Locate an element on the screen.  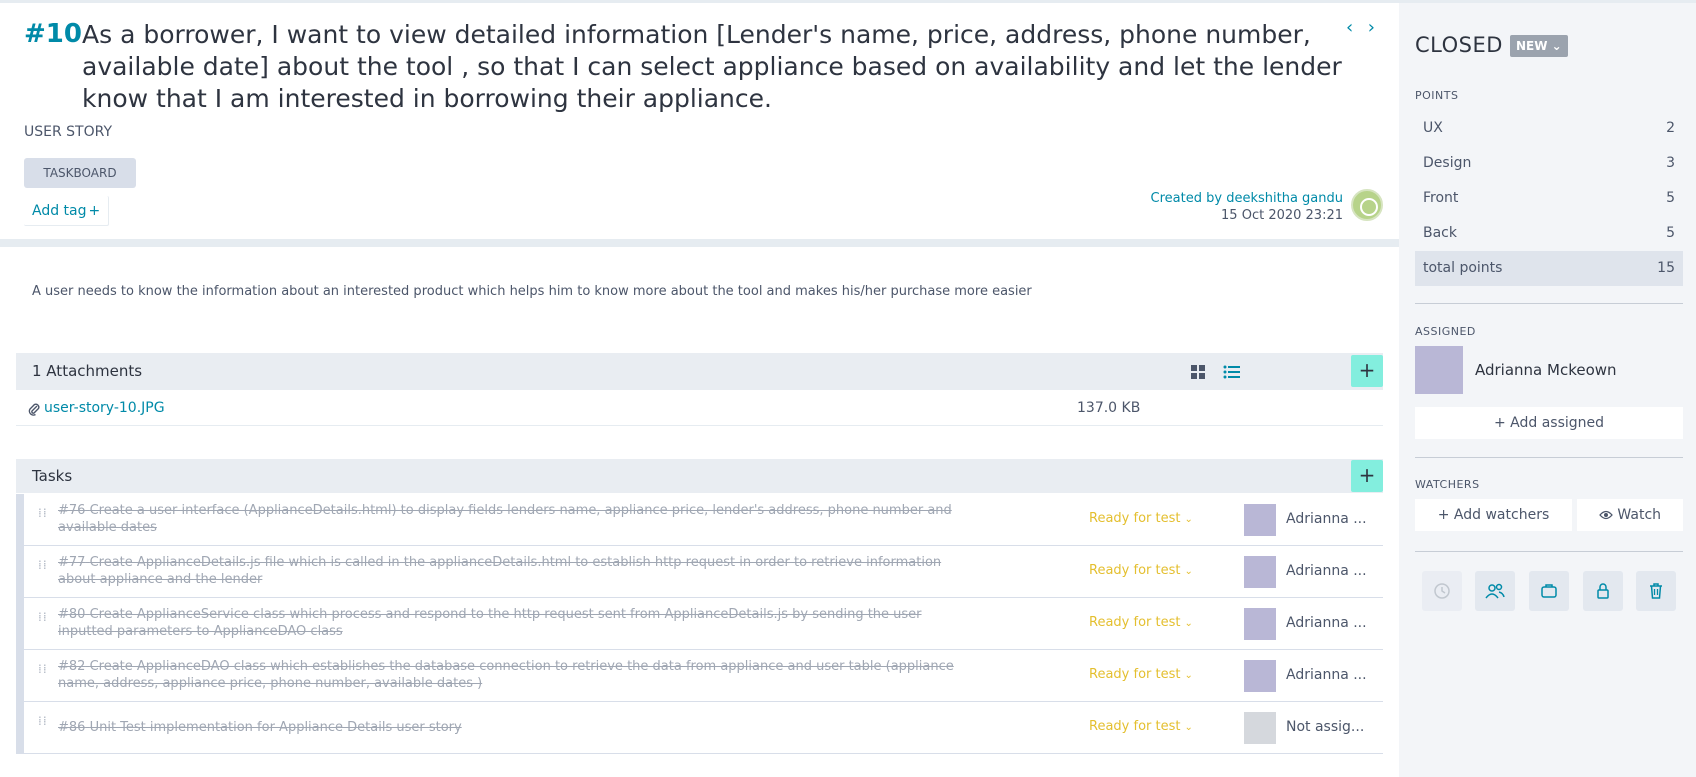
attachments-header: 1 Attachments + is located at coordinates (699, 371).